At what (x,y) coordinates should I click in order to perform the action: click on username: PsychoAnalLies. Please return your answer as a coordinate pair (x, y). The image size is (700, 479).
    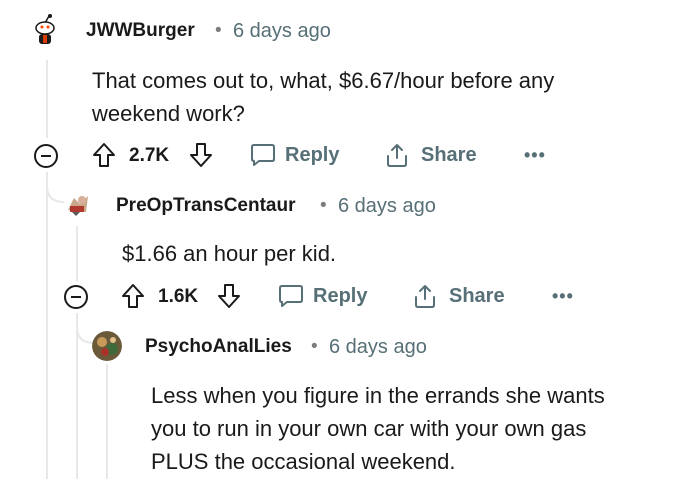
    Looking at the image, I should click on (218, 347).